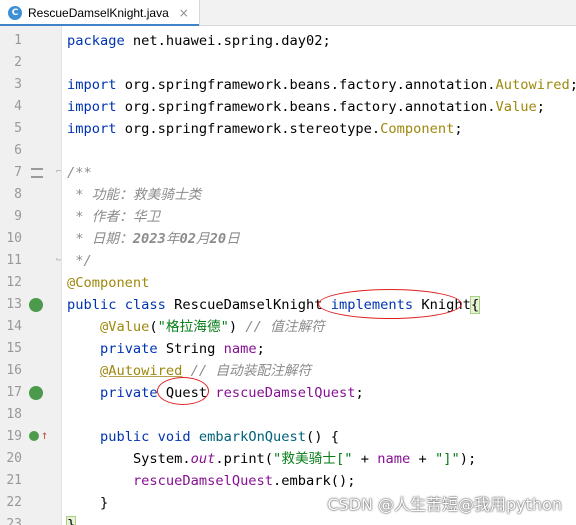 This screenshot has height=525, width=576. I want to click on code-line: 17 private Quest rescueDamselQuest;, so click(288, 393).